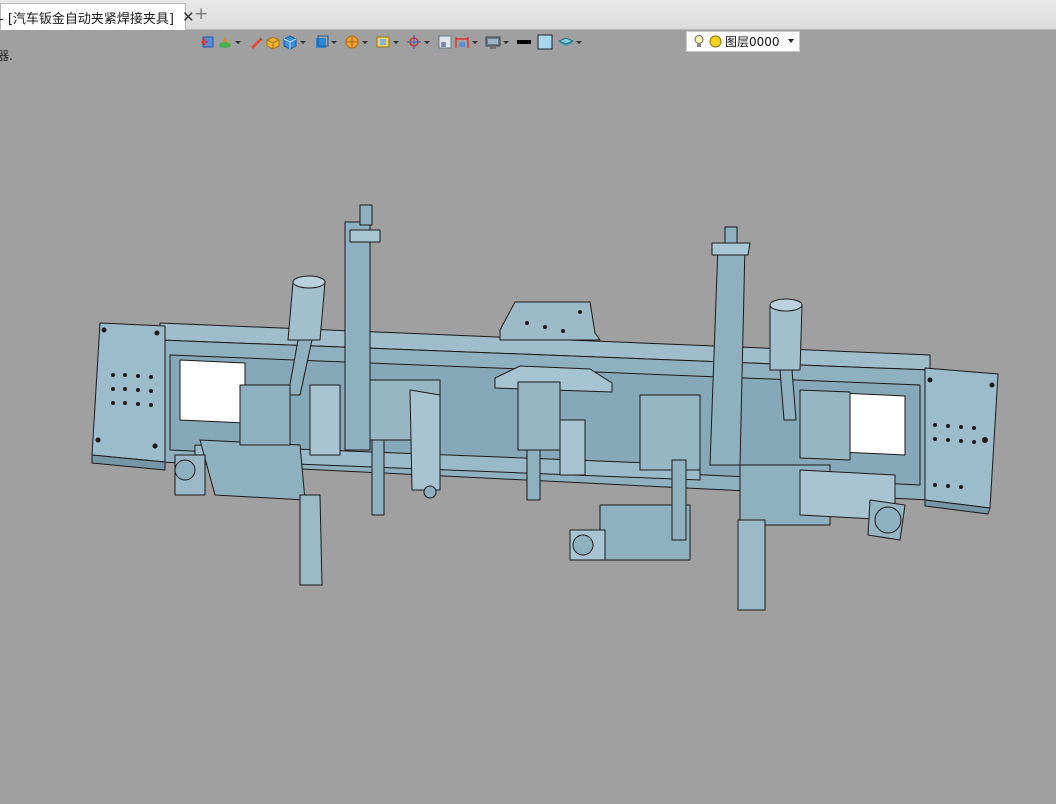 Image resolution: width=1056 pixels, height=804 pixels. What do you see at coordinates (365, 42) in the screenshot?
I see `render-dropdown-icon` at bounding box center [365, 42].